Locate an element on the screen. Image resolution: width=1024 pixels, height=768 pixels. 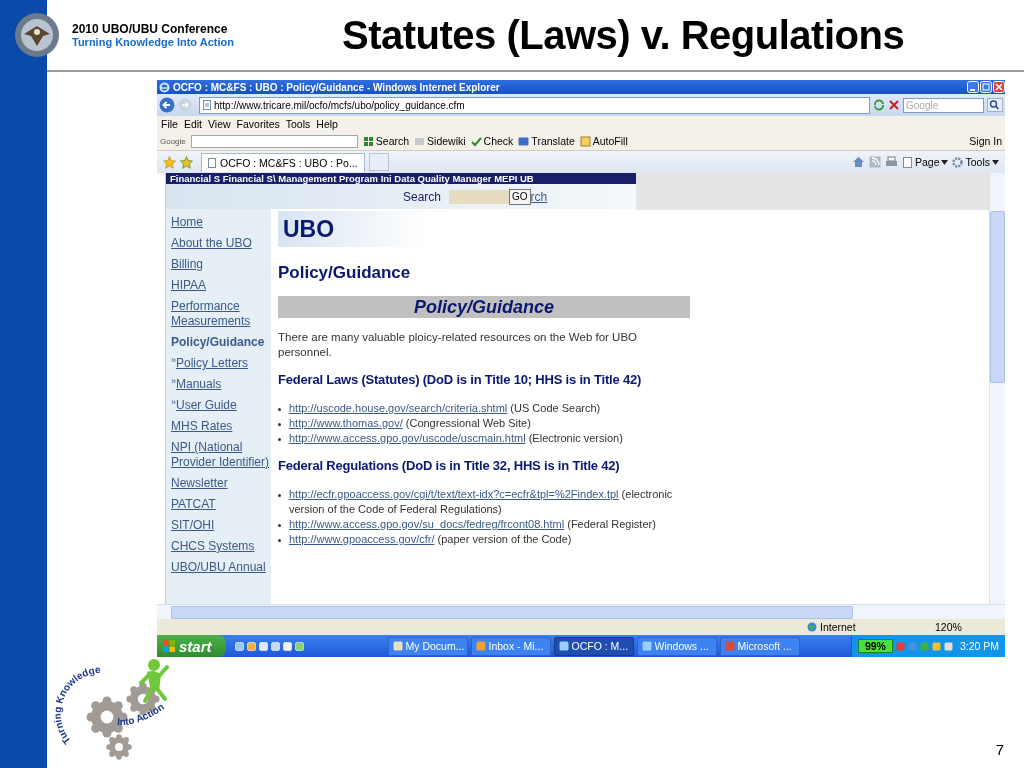
figure-drawing is located at coordinates (154, 681).